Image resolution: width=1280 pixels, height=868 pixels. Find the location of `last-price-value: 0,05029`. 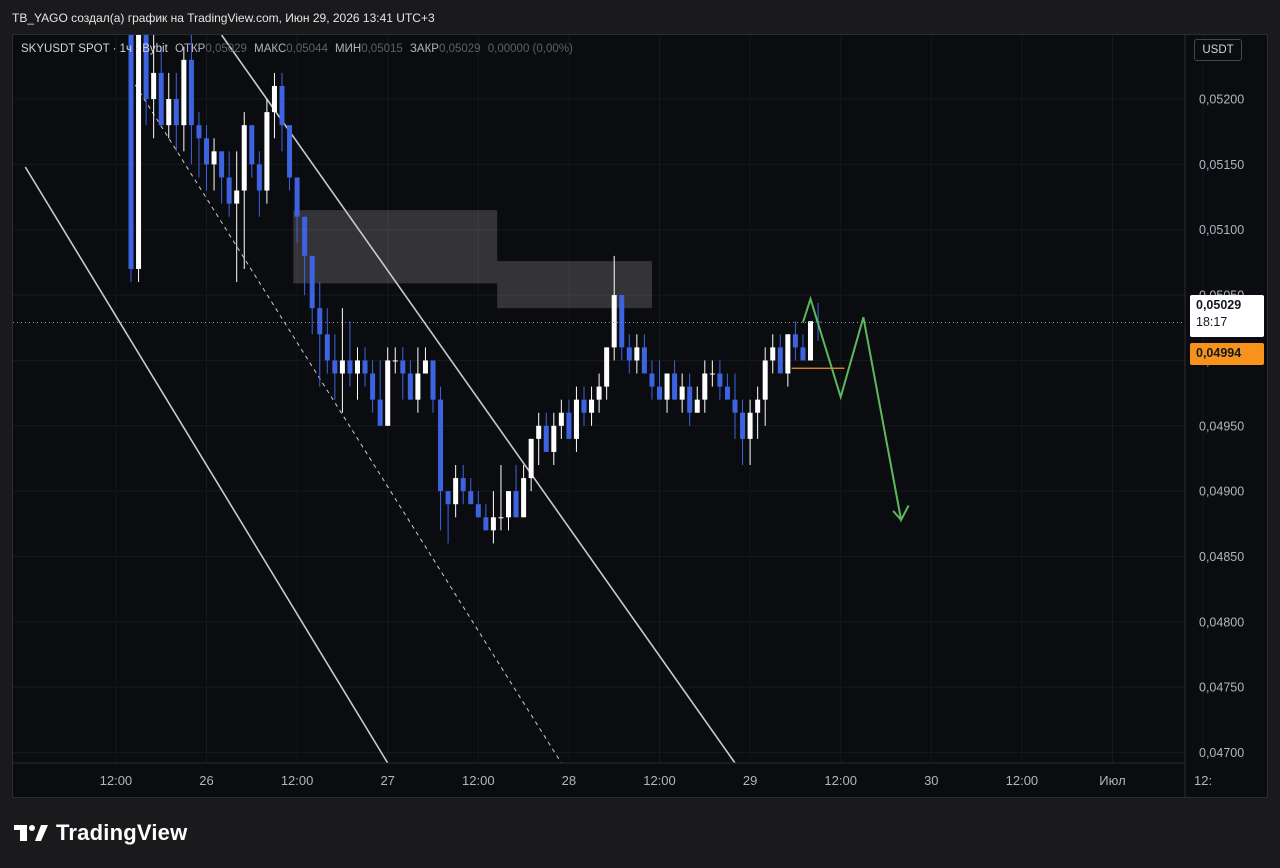

last-price-value: 0,05029 is located at coordinates (1219, 305).